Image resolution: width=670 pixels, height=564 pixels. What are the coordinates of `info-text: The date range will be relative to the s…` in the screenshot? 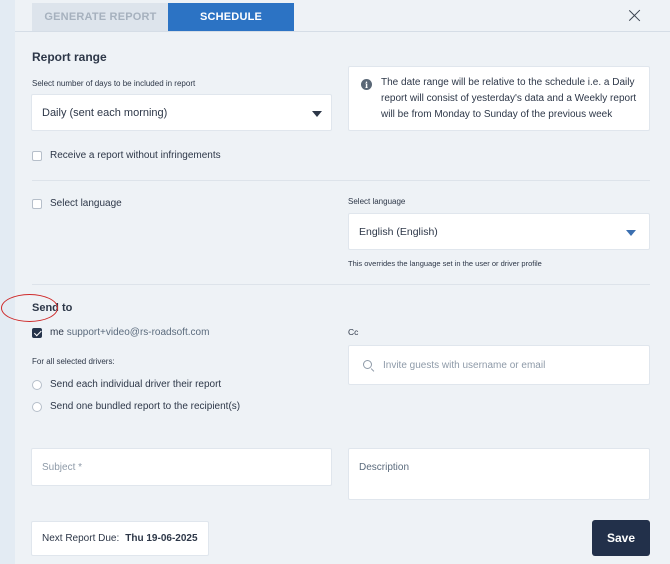 It's located at (509, 98).